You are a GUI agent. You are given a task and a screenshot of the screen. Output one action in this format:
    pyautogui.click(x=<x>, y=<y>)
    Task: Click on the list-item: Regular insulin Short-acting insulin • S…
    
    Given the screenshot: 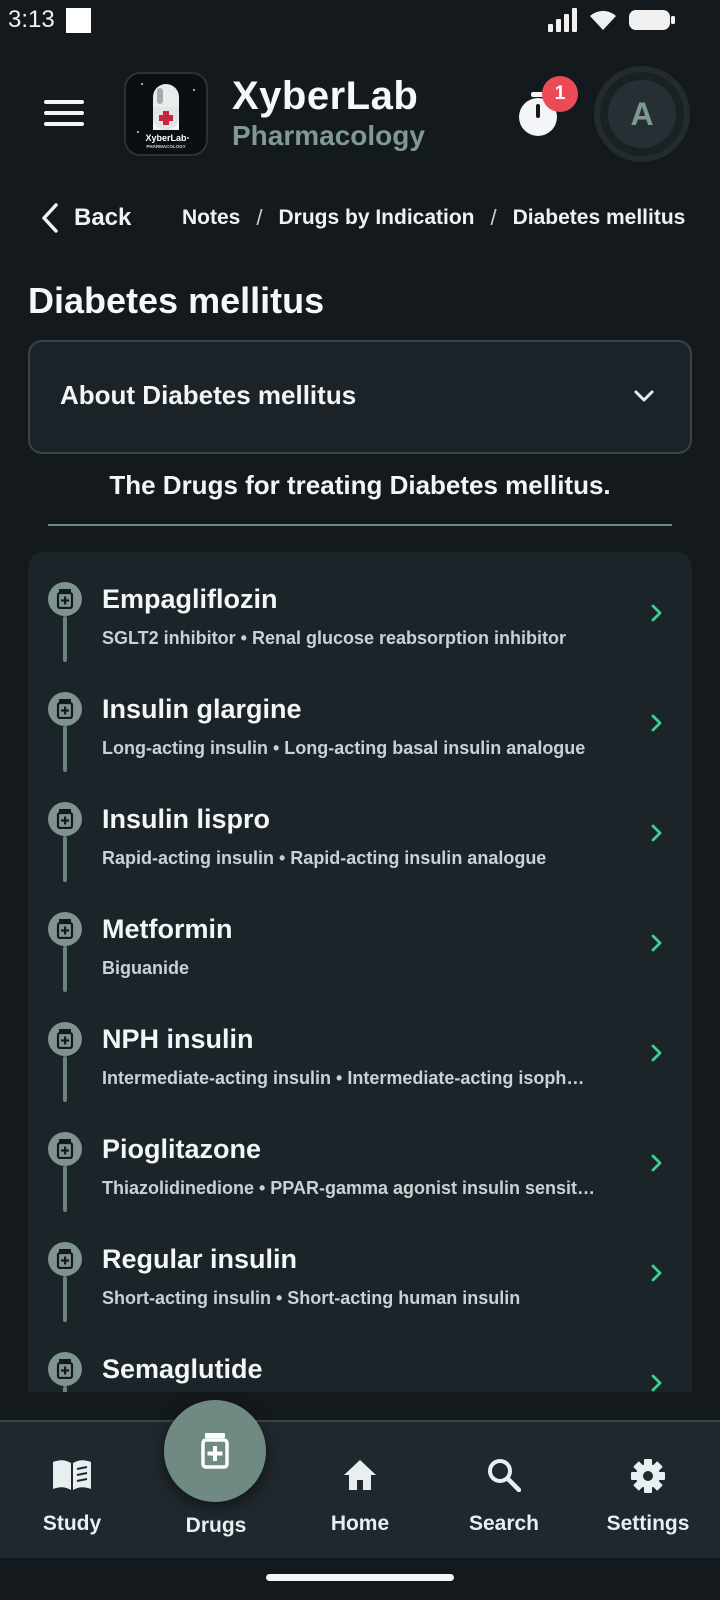 What is the action you would take?
    pyautogui.click(x=360, y=1267)
    